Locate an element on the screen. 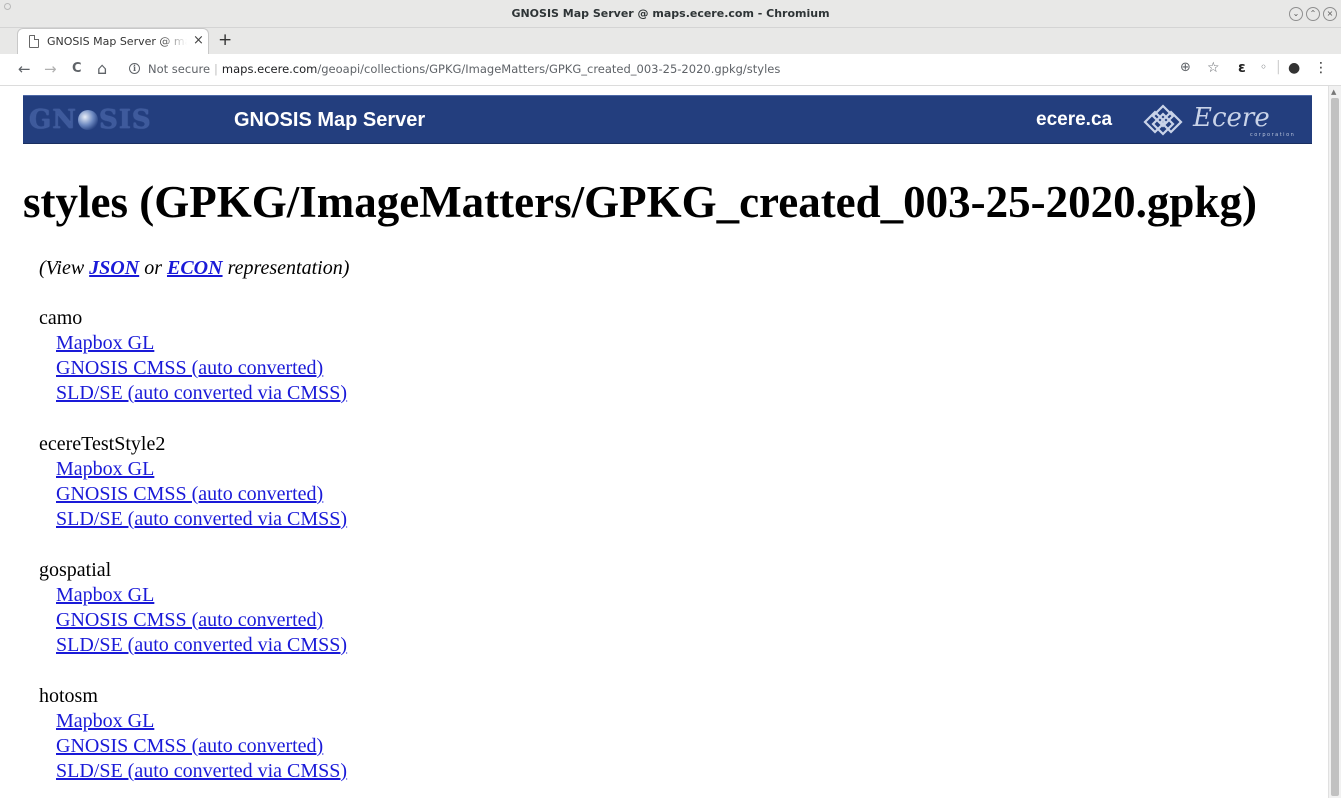 The image size is (1341, 798). page-scrollbar: ▲ is located at coordinates (1334, 442).